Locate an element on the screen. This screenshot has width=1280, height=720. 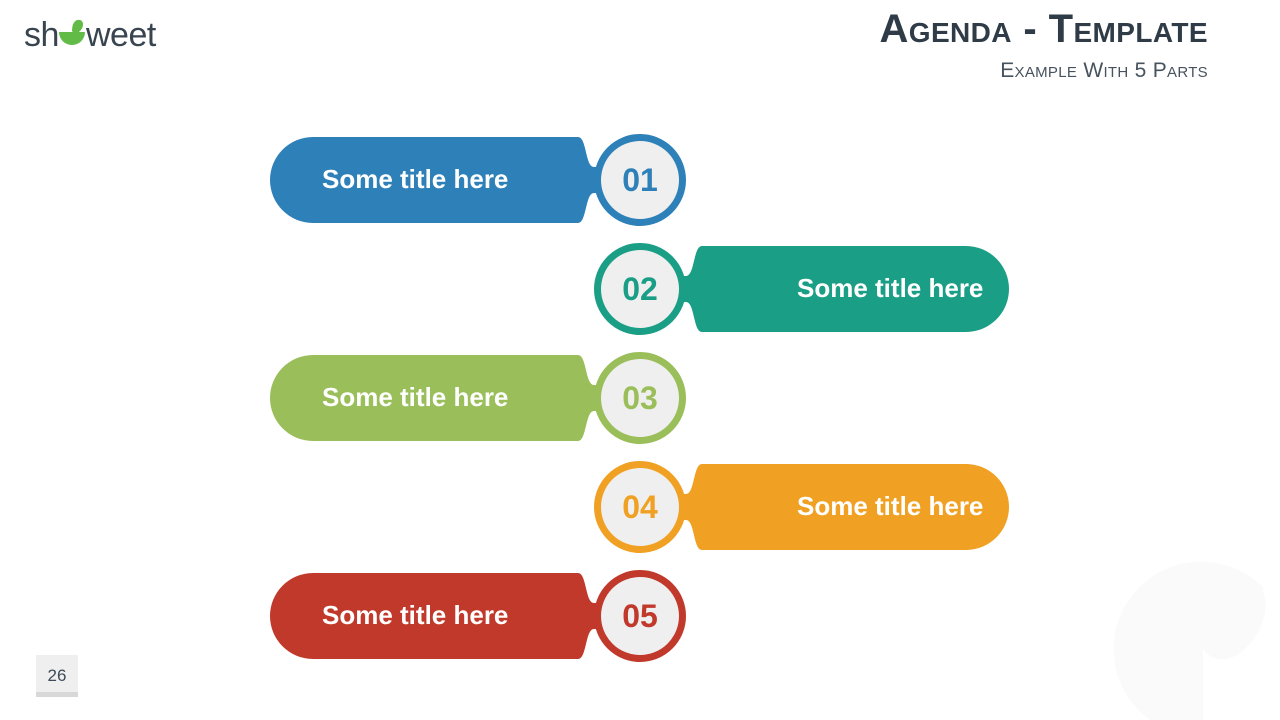
page-number: 26 is located at coordinates (57, 675).